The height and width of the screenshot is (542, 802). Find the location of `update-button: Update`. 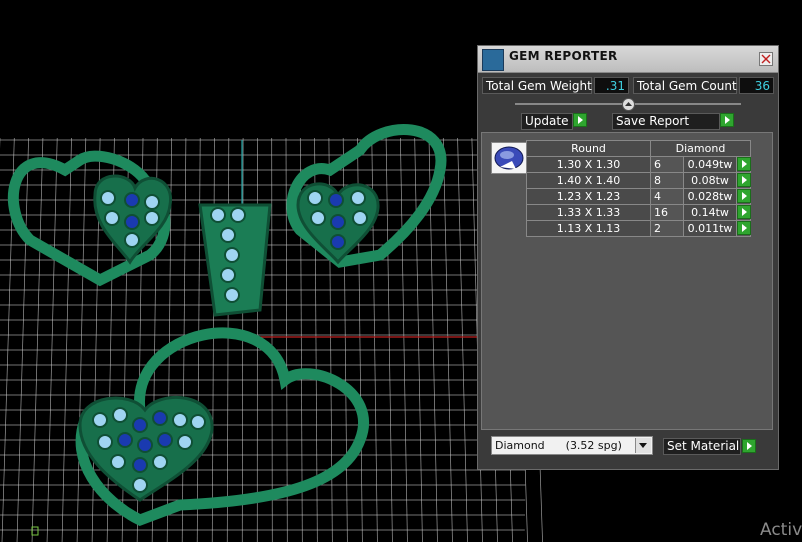

update-button: Update is located at coordinates (547, 121).